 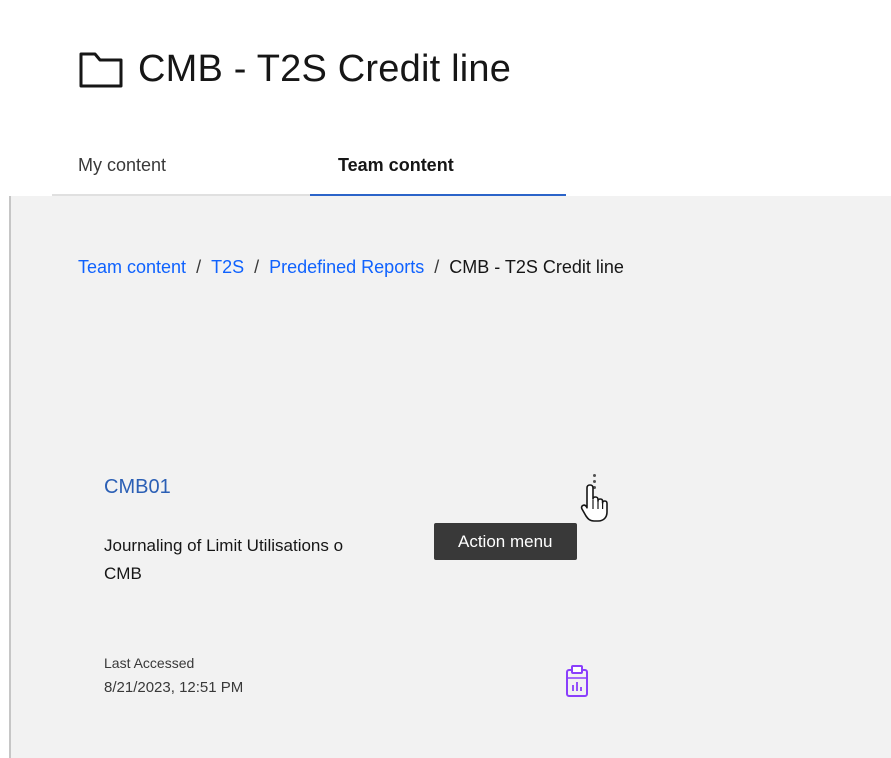 I want to click on hand-pointer-cursor-icon, so click(x=594, y=503).